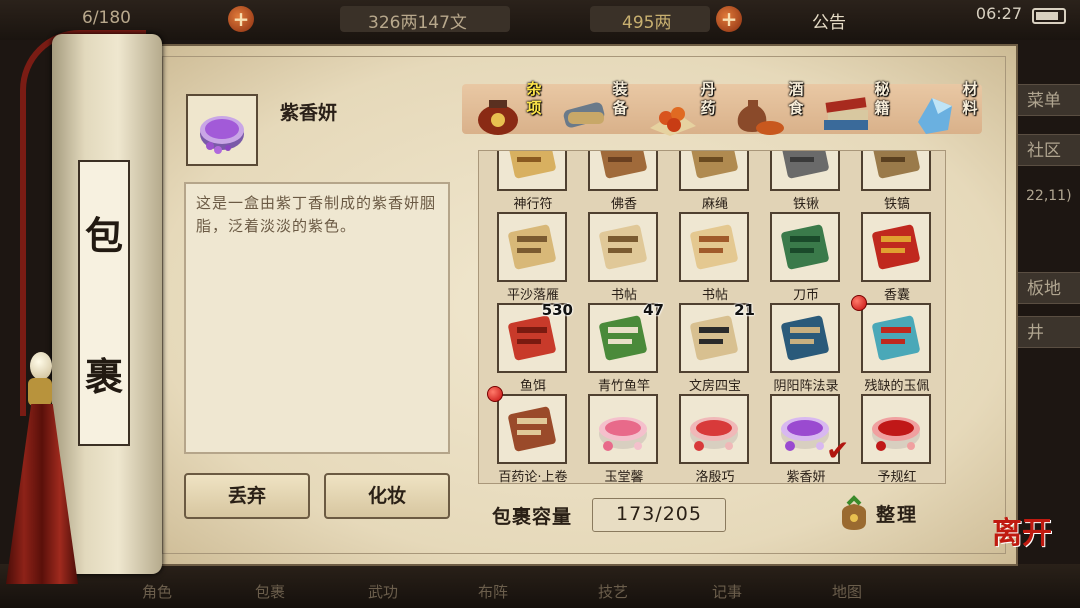 This screenshot has height=608, width=1080. What do you see at coordinates (897, 515) in the screenshot?
I see `sort-label: 整理` at bounding box center [897, 515].